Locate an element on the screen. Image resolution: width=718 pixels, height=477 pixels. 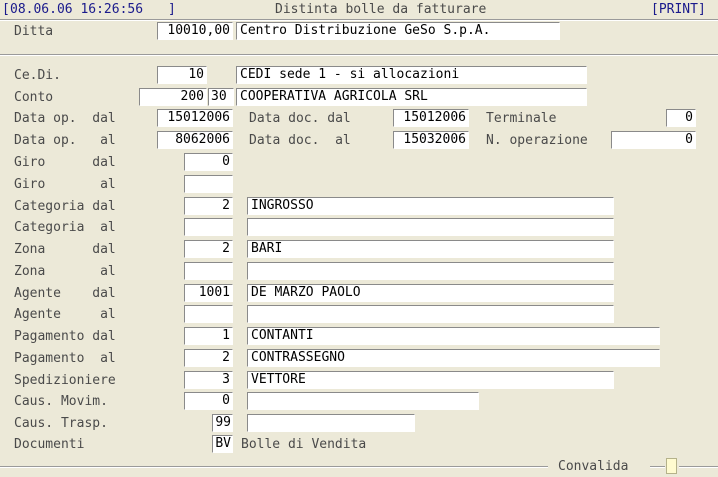
caus-movim-description is located at coordinates (363, 401).